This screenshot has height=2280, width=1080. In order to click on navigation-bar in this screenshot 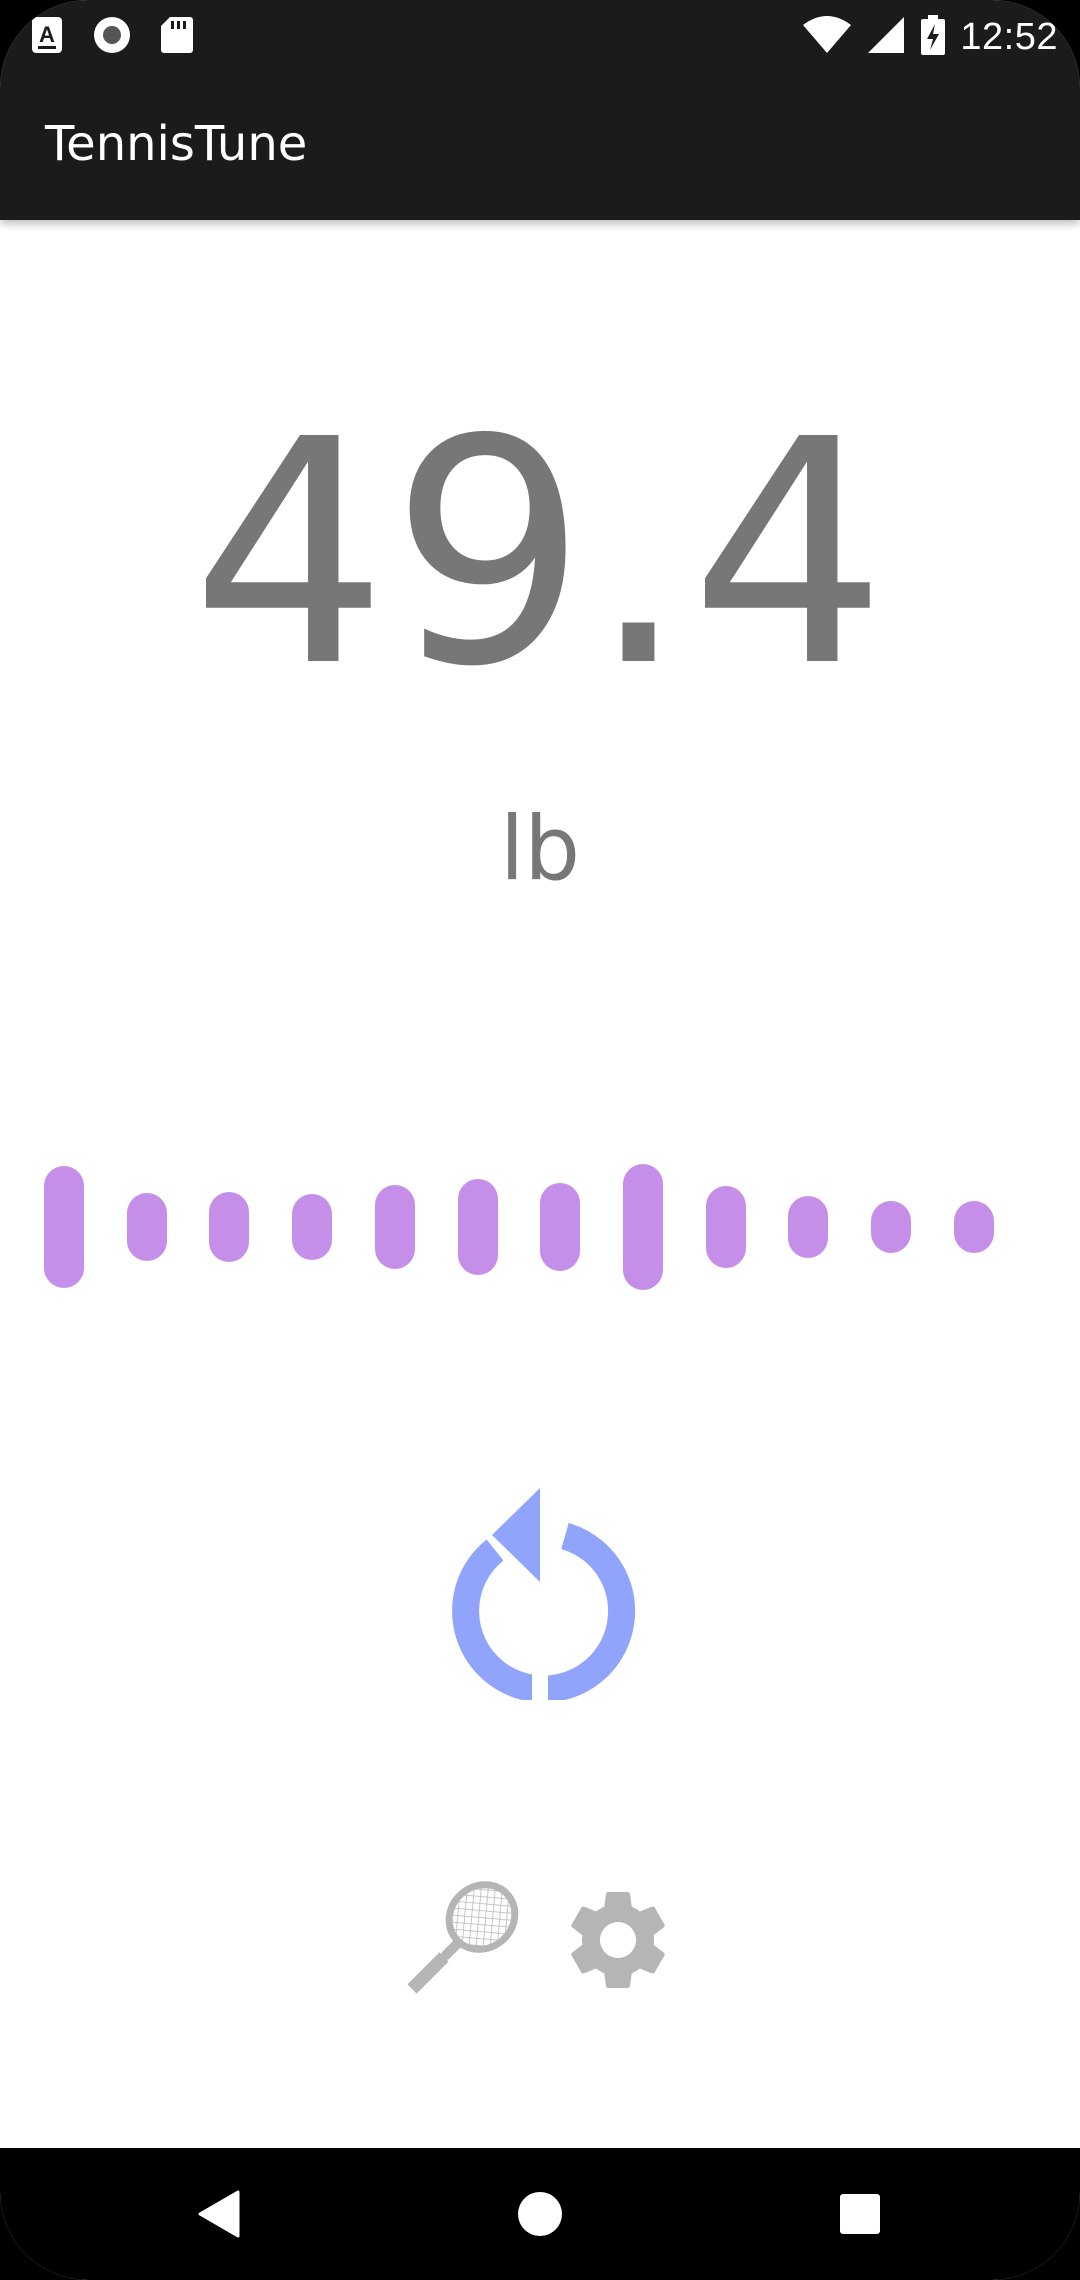, I will do `click(540, 2214)`.